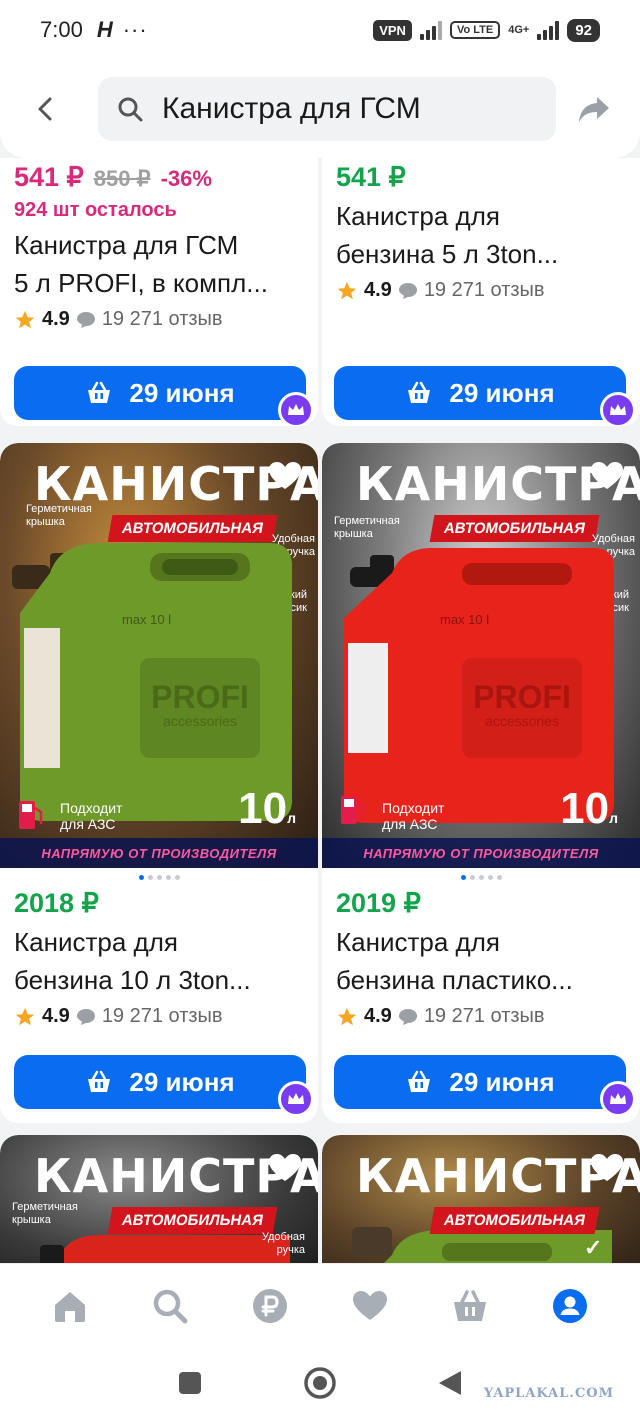 The image size is (640, 1423). I want to click on system-navigation: YAPLAKAL.COM, so click(320, 1385).